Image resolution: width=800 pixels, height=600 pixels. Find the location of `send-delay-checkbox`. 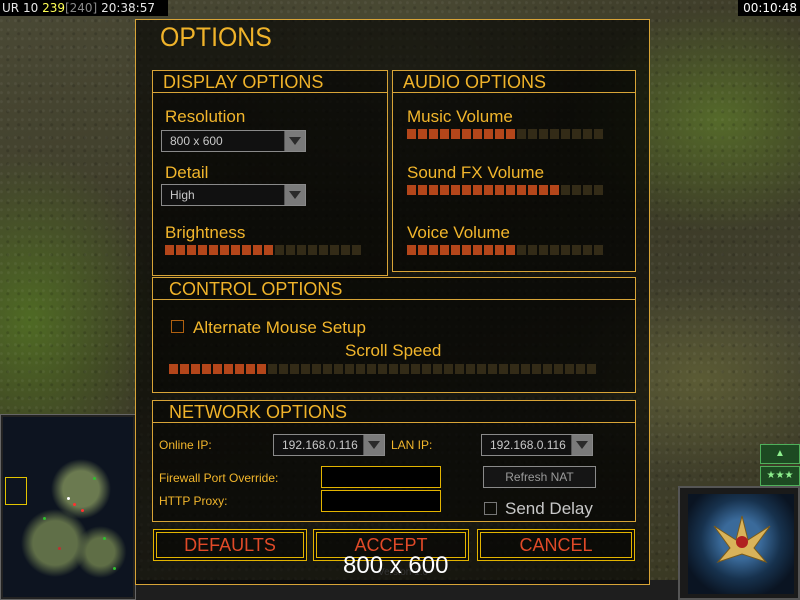

send-delay-checkbox is located at coordinates (490, 508).